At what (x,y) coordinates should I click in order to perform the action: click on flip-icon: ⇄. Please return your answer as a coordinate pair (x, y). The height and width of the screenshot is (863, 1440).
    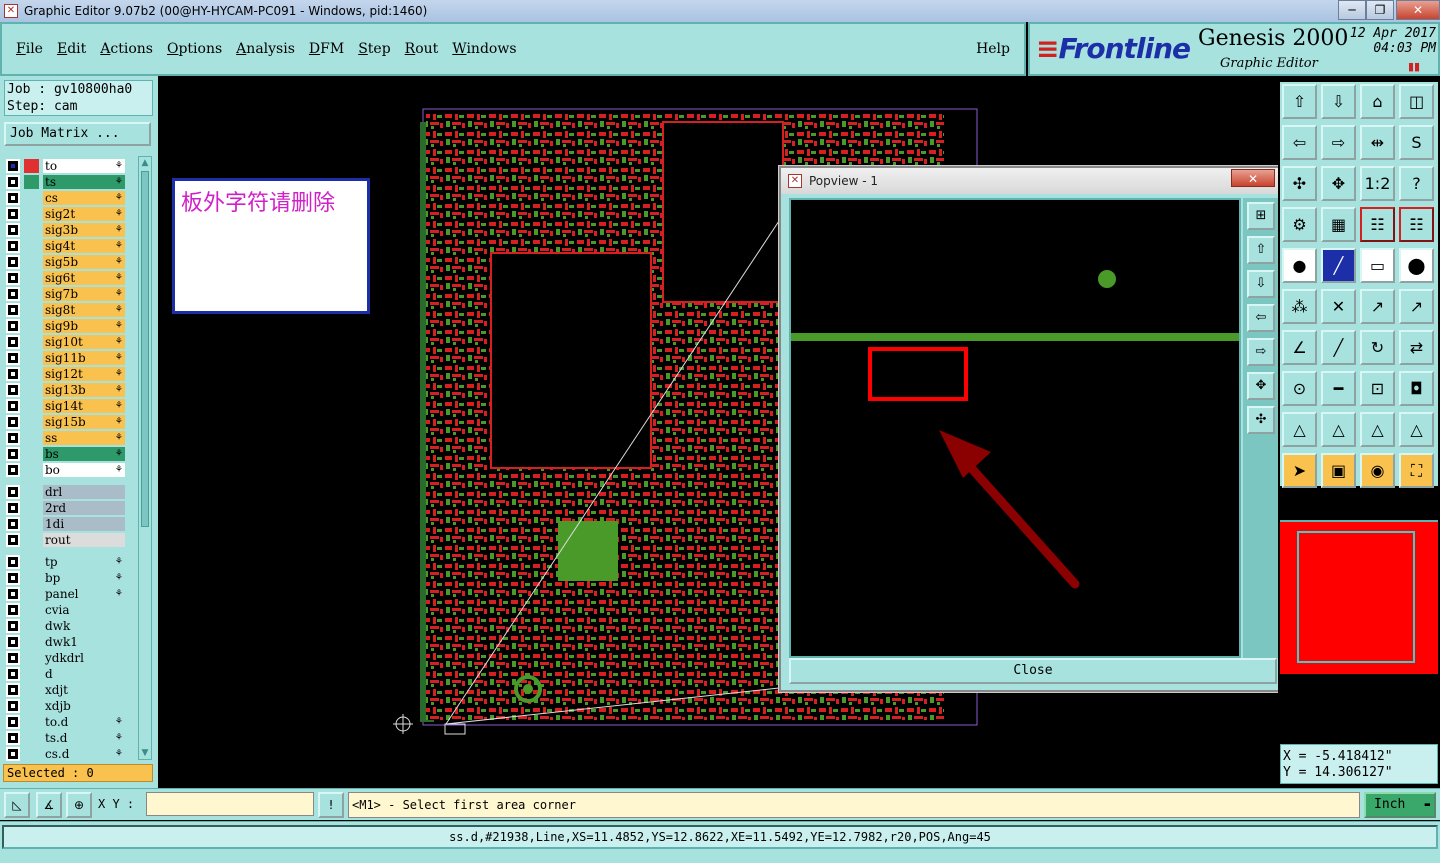
    Looking at the image, I should click on (1416, 347).